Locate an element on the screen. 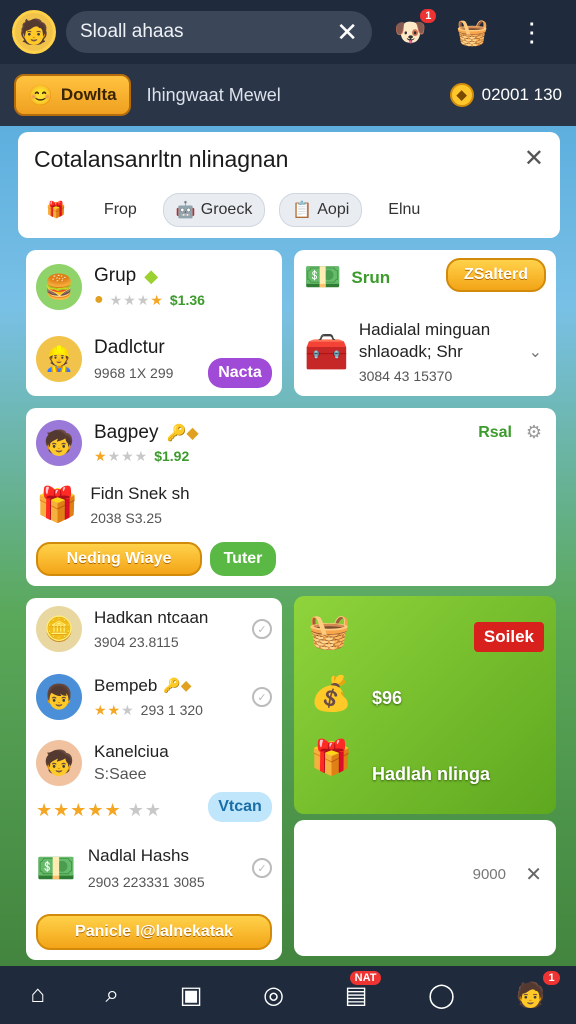  notification-badge: 1 is located at coordinates (428, 15).